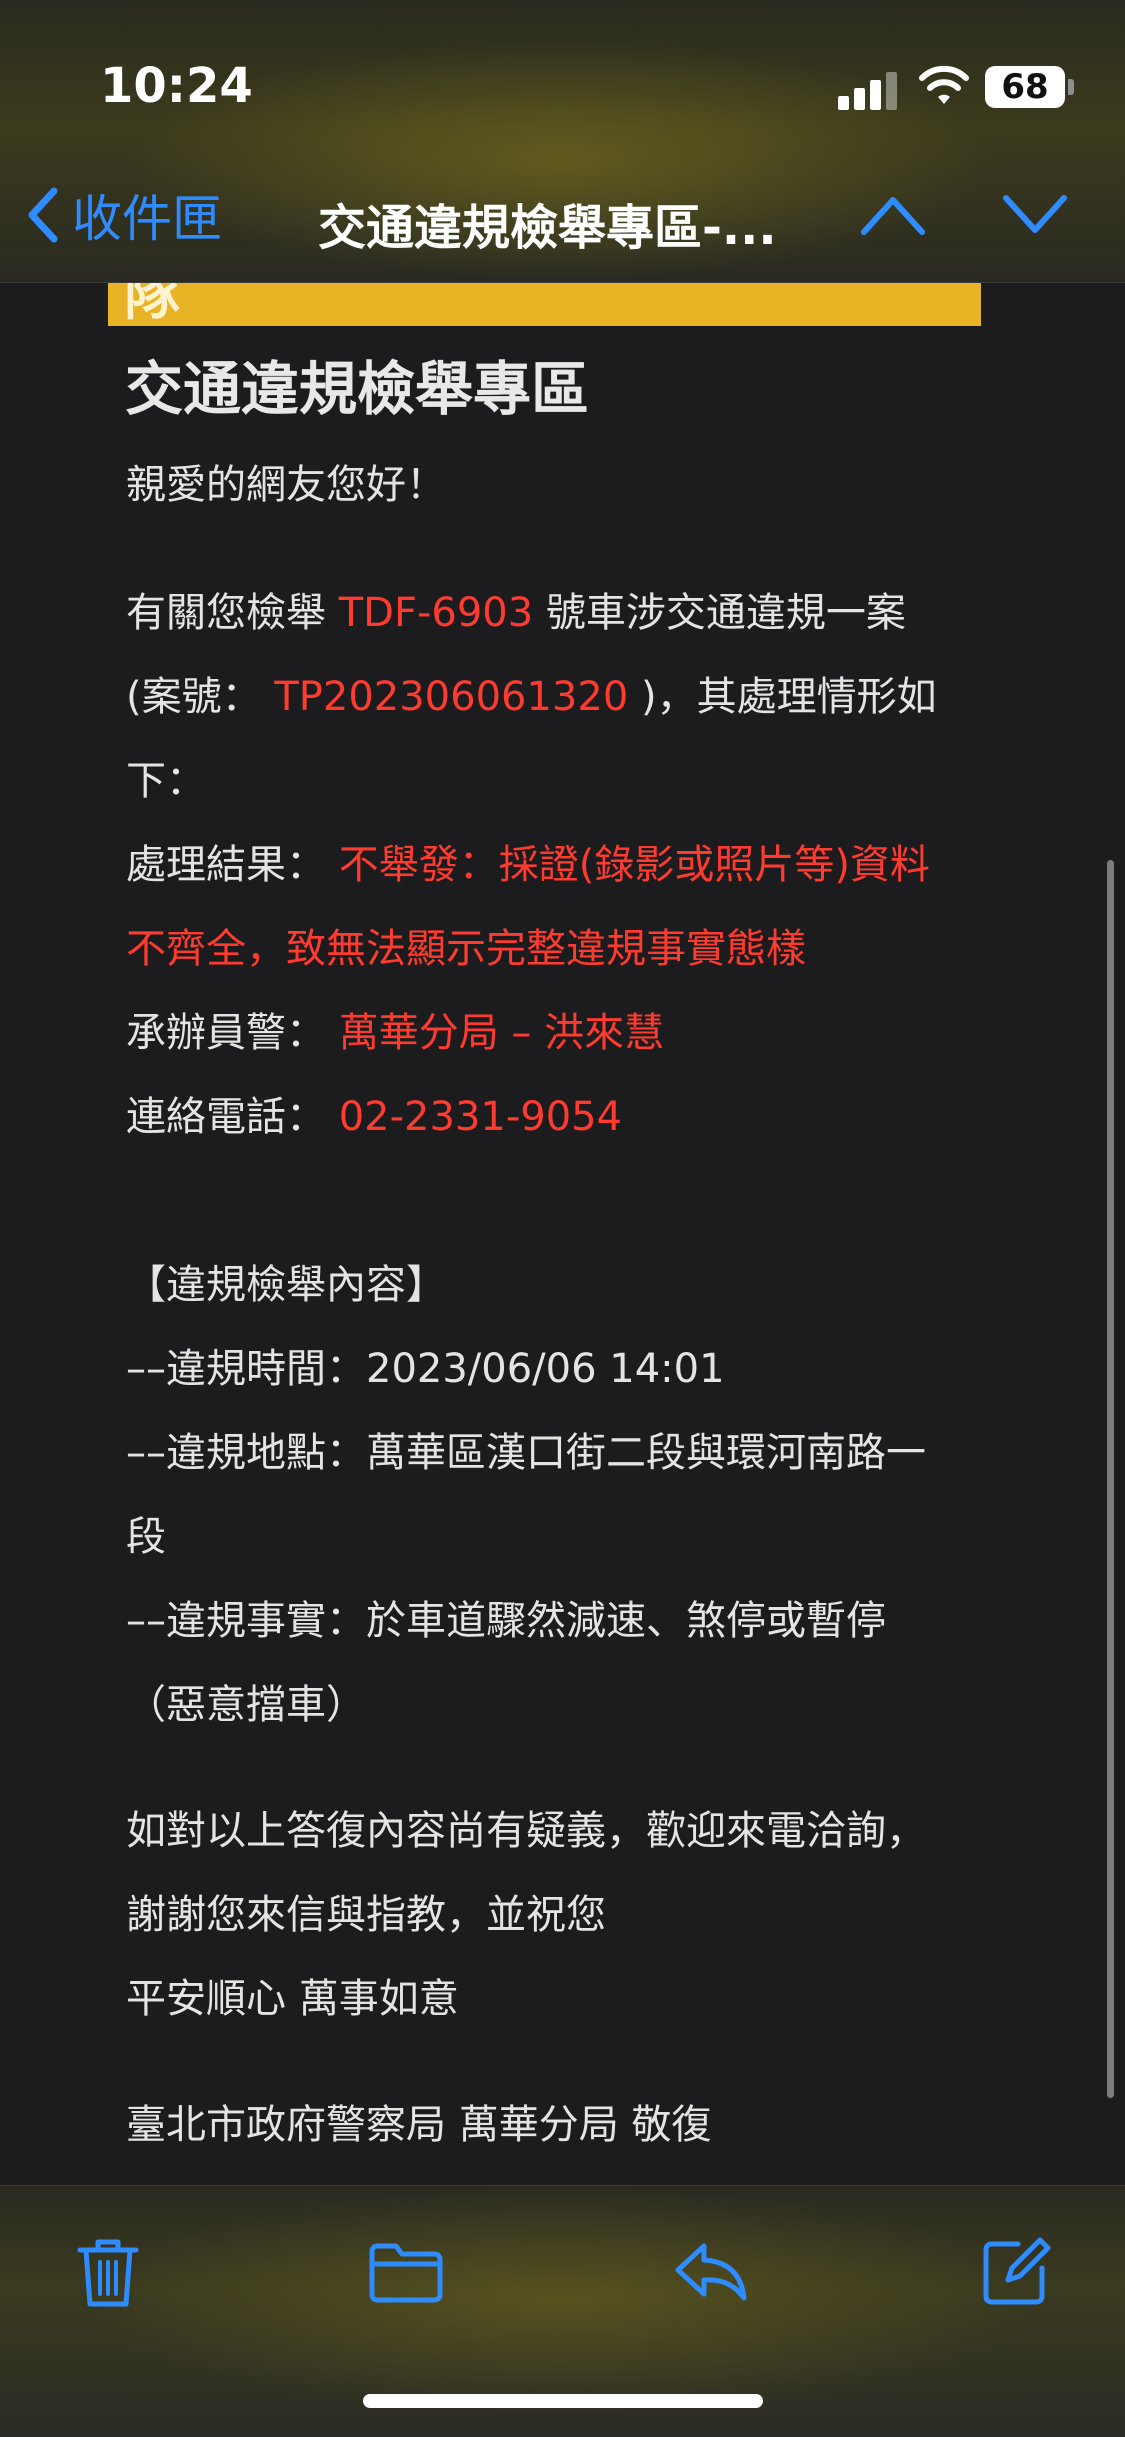  Describe the element at coordinates (782, 697) in the screenshot. I see `text: )，其處理情形如` at that location.